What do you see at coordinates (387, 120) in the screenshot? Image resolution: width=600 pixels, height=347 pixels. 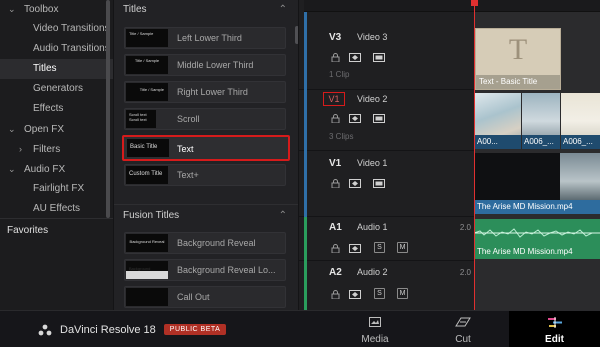 I see `track-header-v2: V1 Video 2 3 Clips` at bounding box center [387, 120].